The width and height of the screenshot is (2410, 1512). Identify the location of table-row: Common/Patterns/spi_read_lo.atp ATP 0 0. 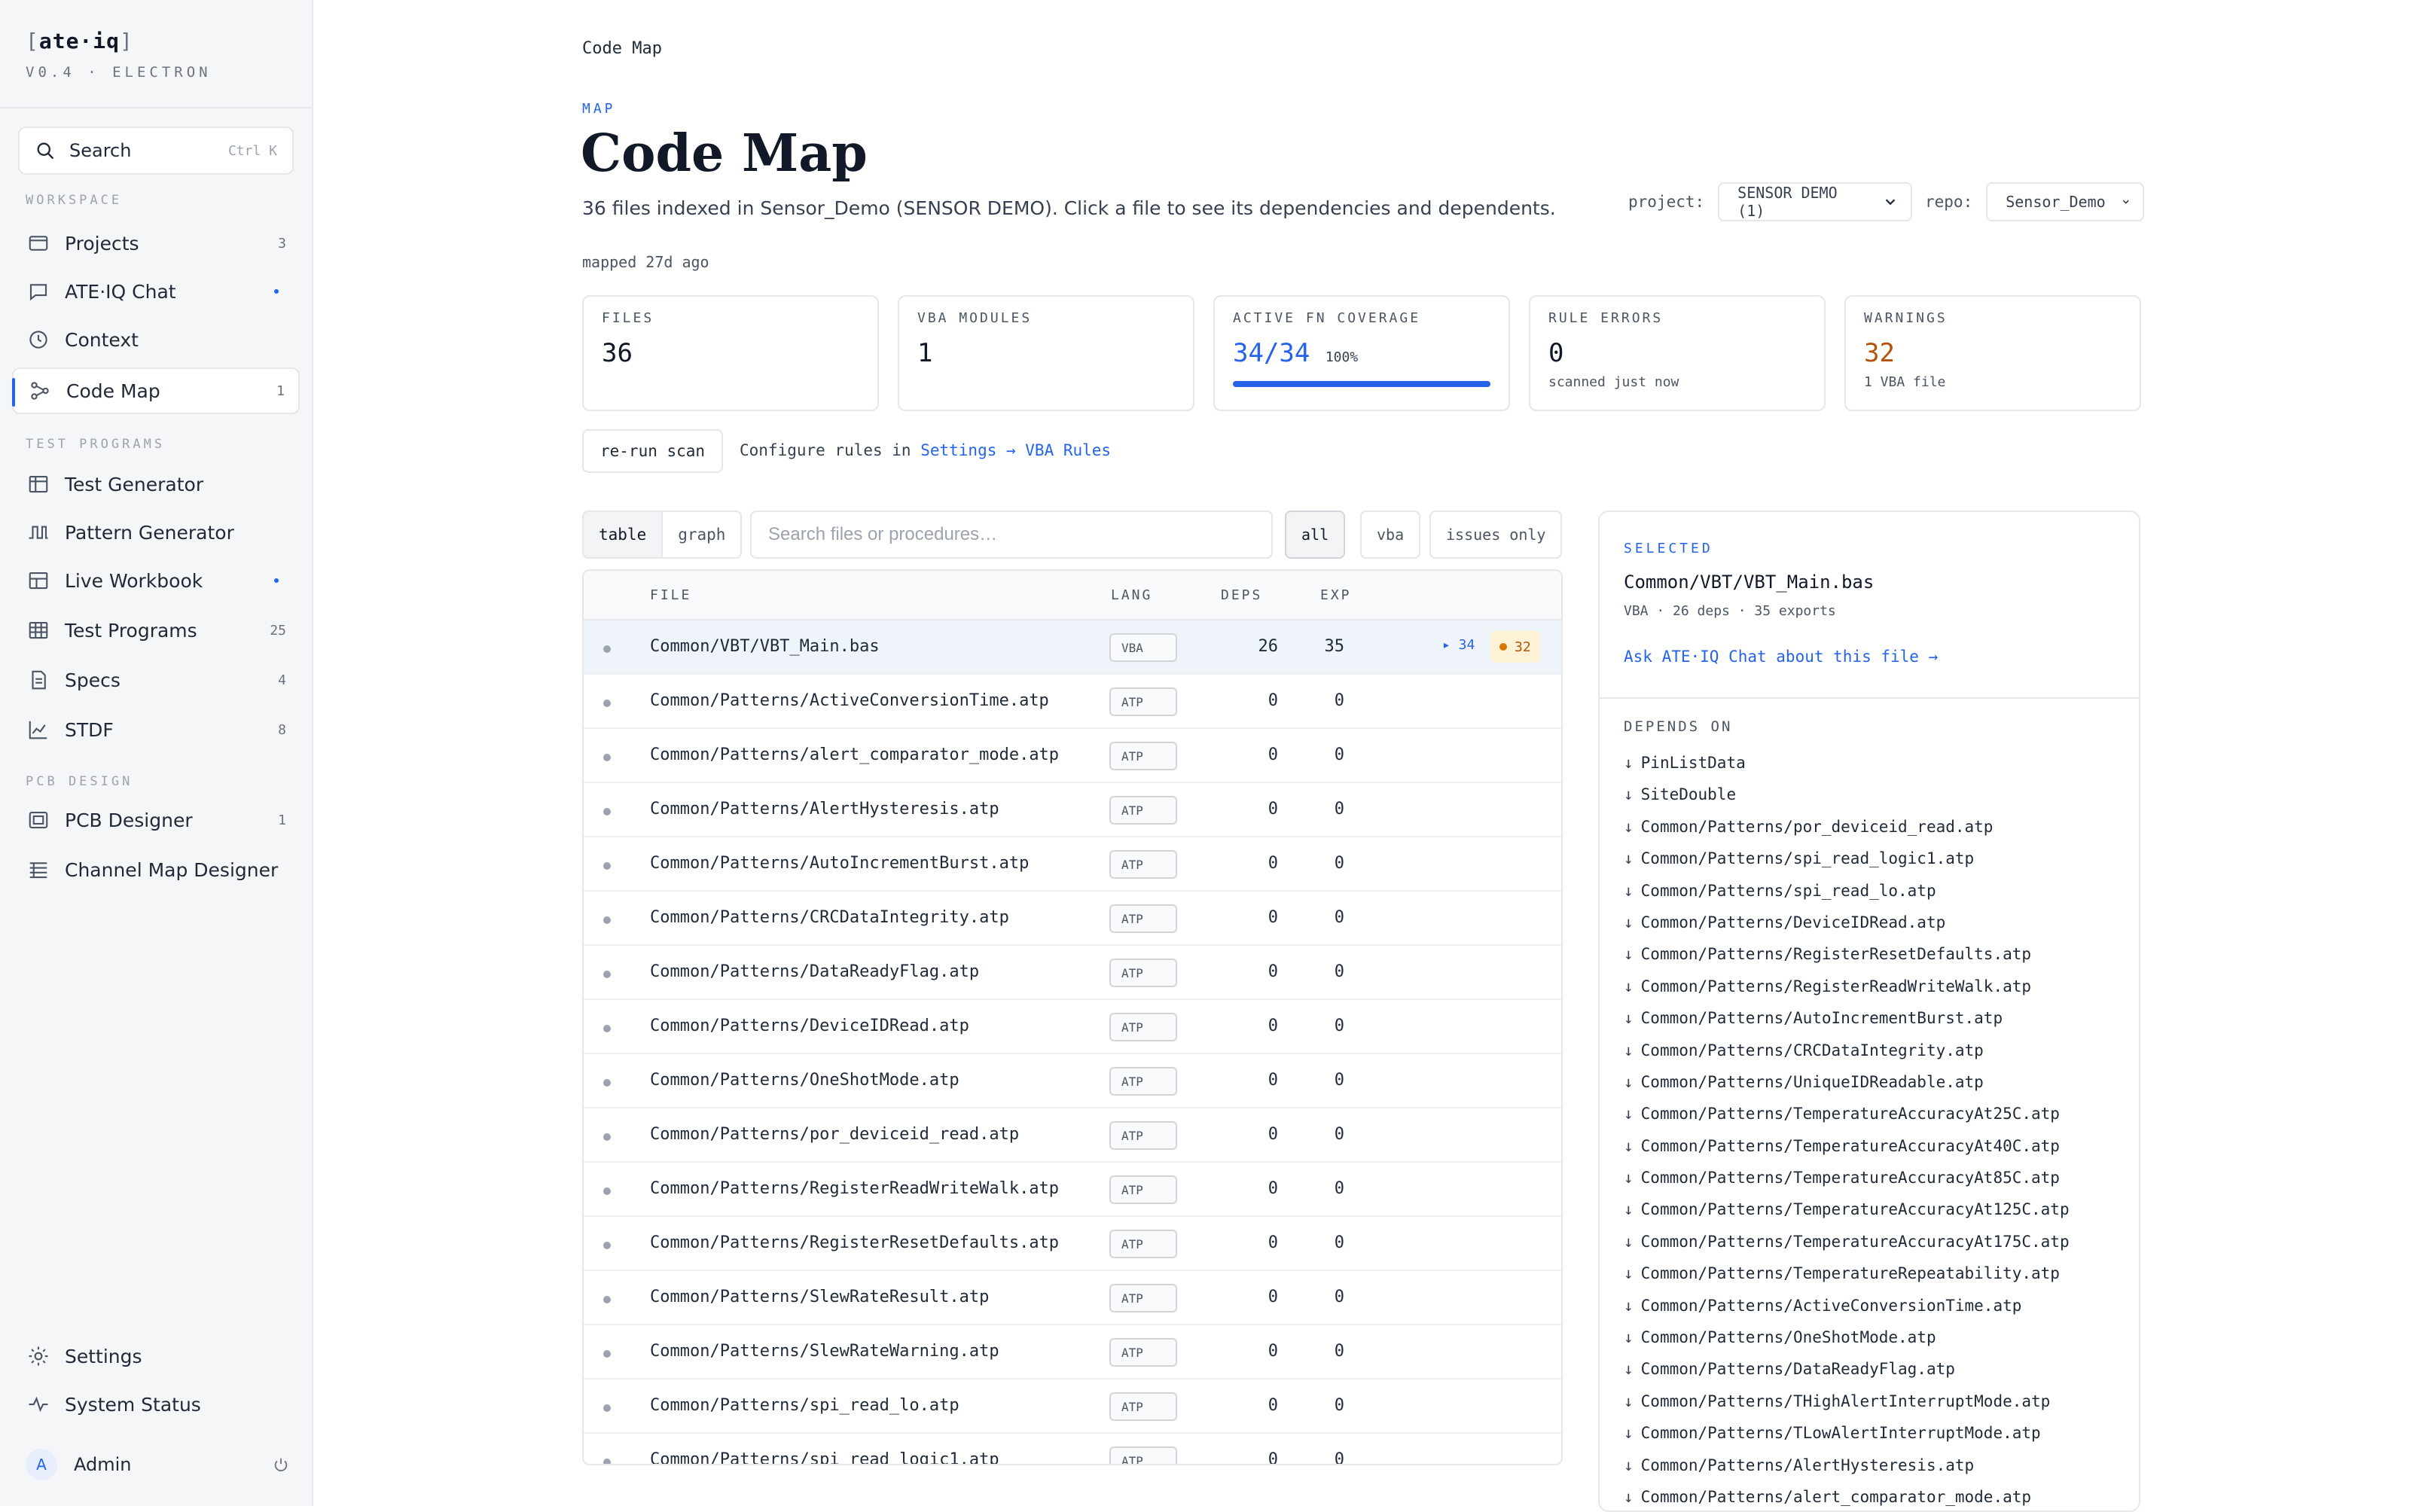
(1072, 1407).